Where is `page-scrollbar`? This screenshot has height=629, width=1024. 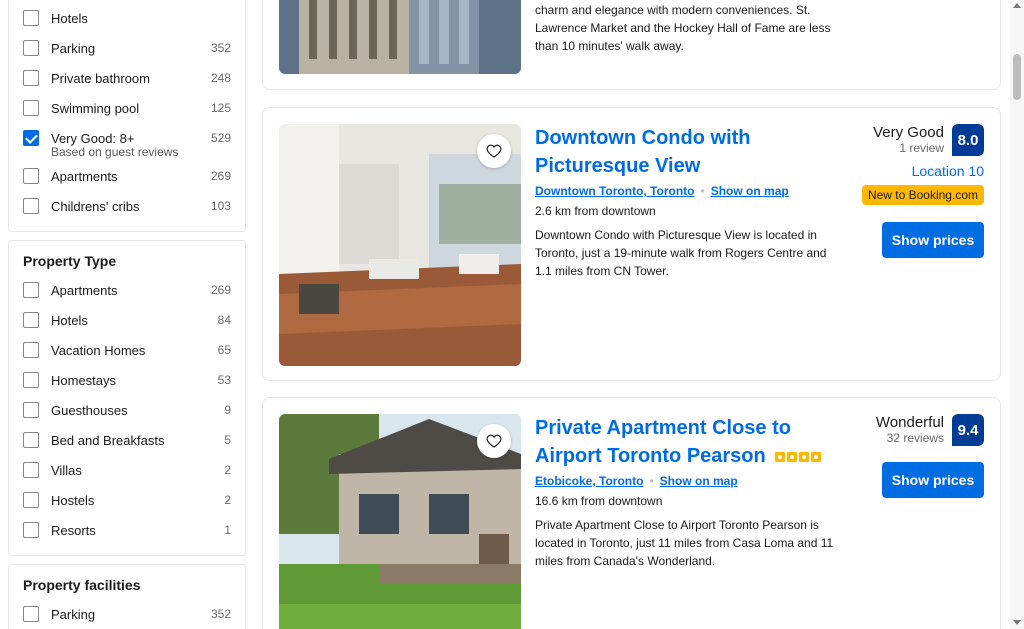
page-scrollbar is located at coordinates (1017, 314).